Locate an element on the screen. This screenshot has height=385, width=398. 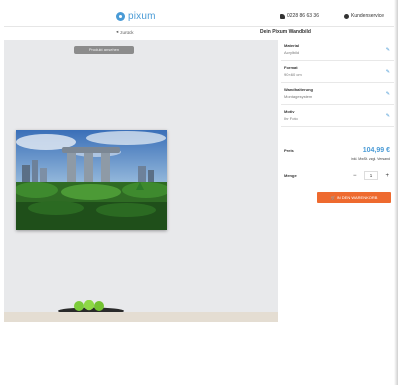
chevron-left-icon: ◂ is located at coordinates (117, 31).